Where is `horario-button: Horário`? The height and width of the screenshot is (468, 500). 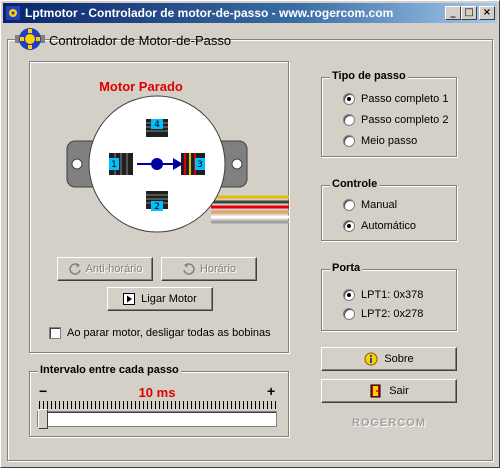
horario-button: Horário is located at coordinates (209, 269).